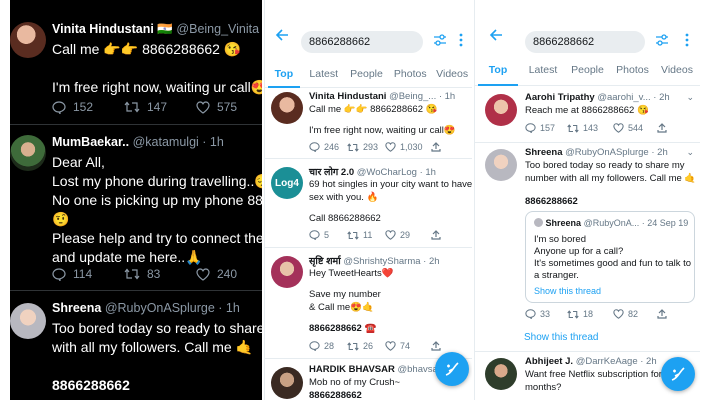 The width and height of the screenshot is (710, 400). I want to click on tweet-actions: 28 26 74, so click(389, 346).